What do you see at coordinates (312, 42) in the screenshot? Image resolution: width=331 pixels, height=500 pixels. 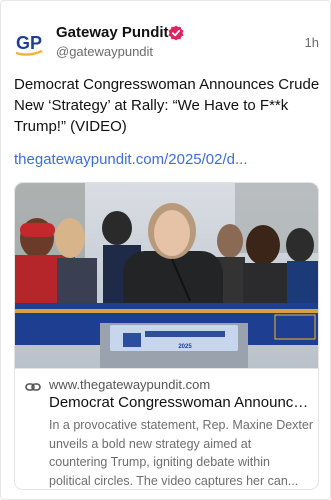 I see `post-timestamp: 1h` at bounding box center [312, 42].